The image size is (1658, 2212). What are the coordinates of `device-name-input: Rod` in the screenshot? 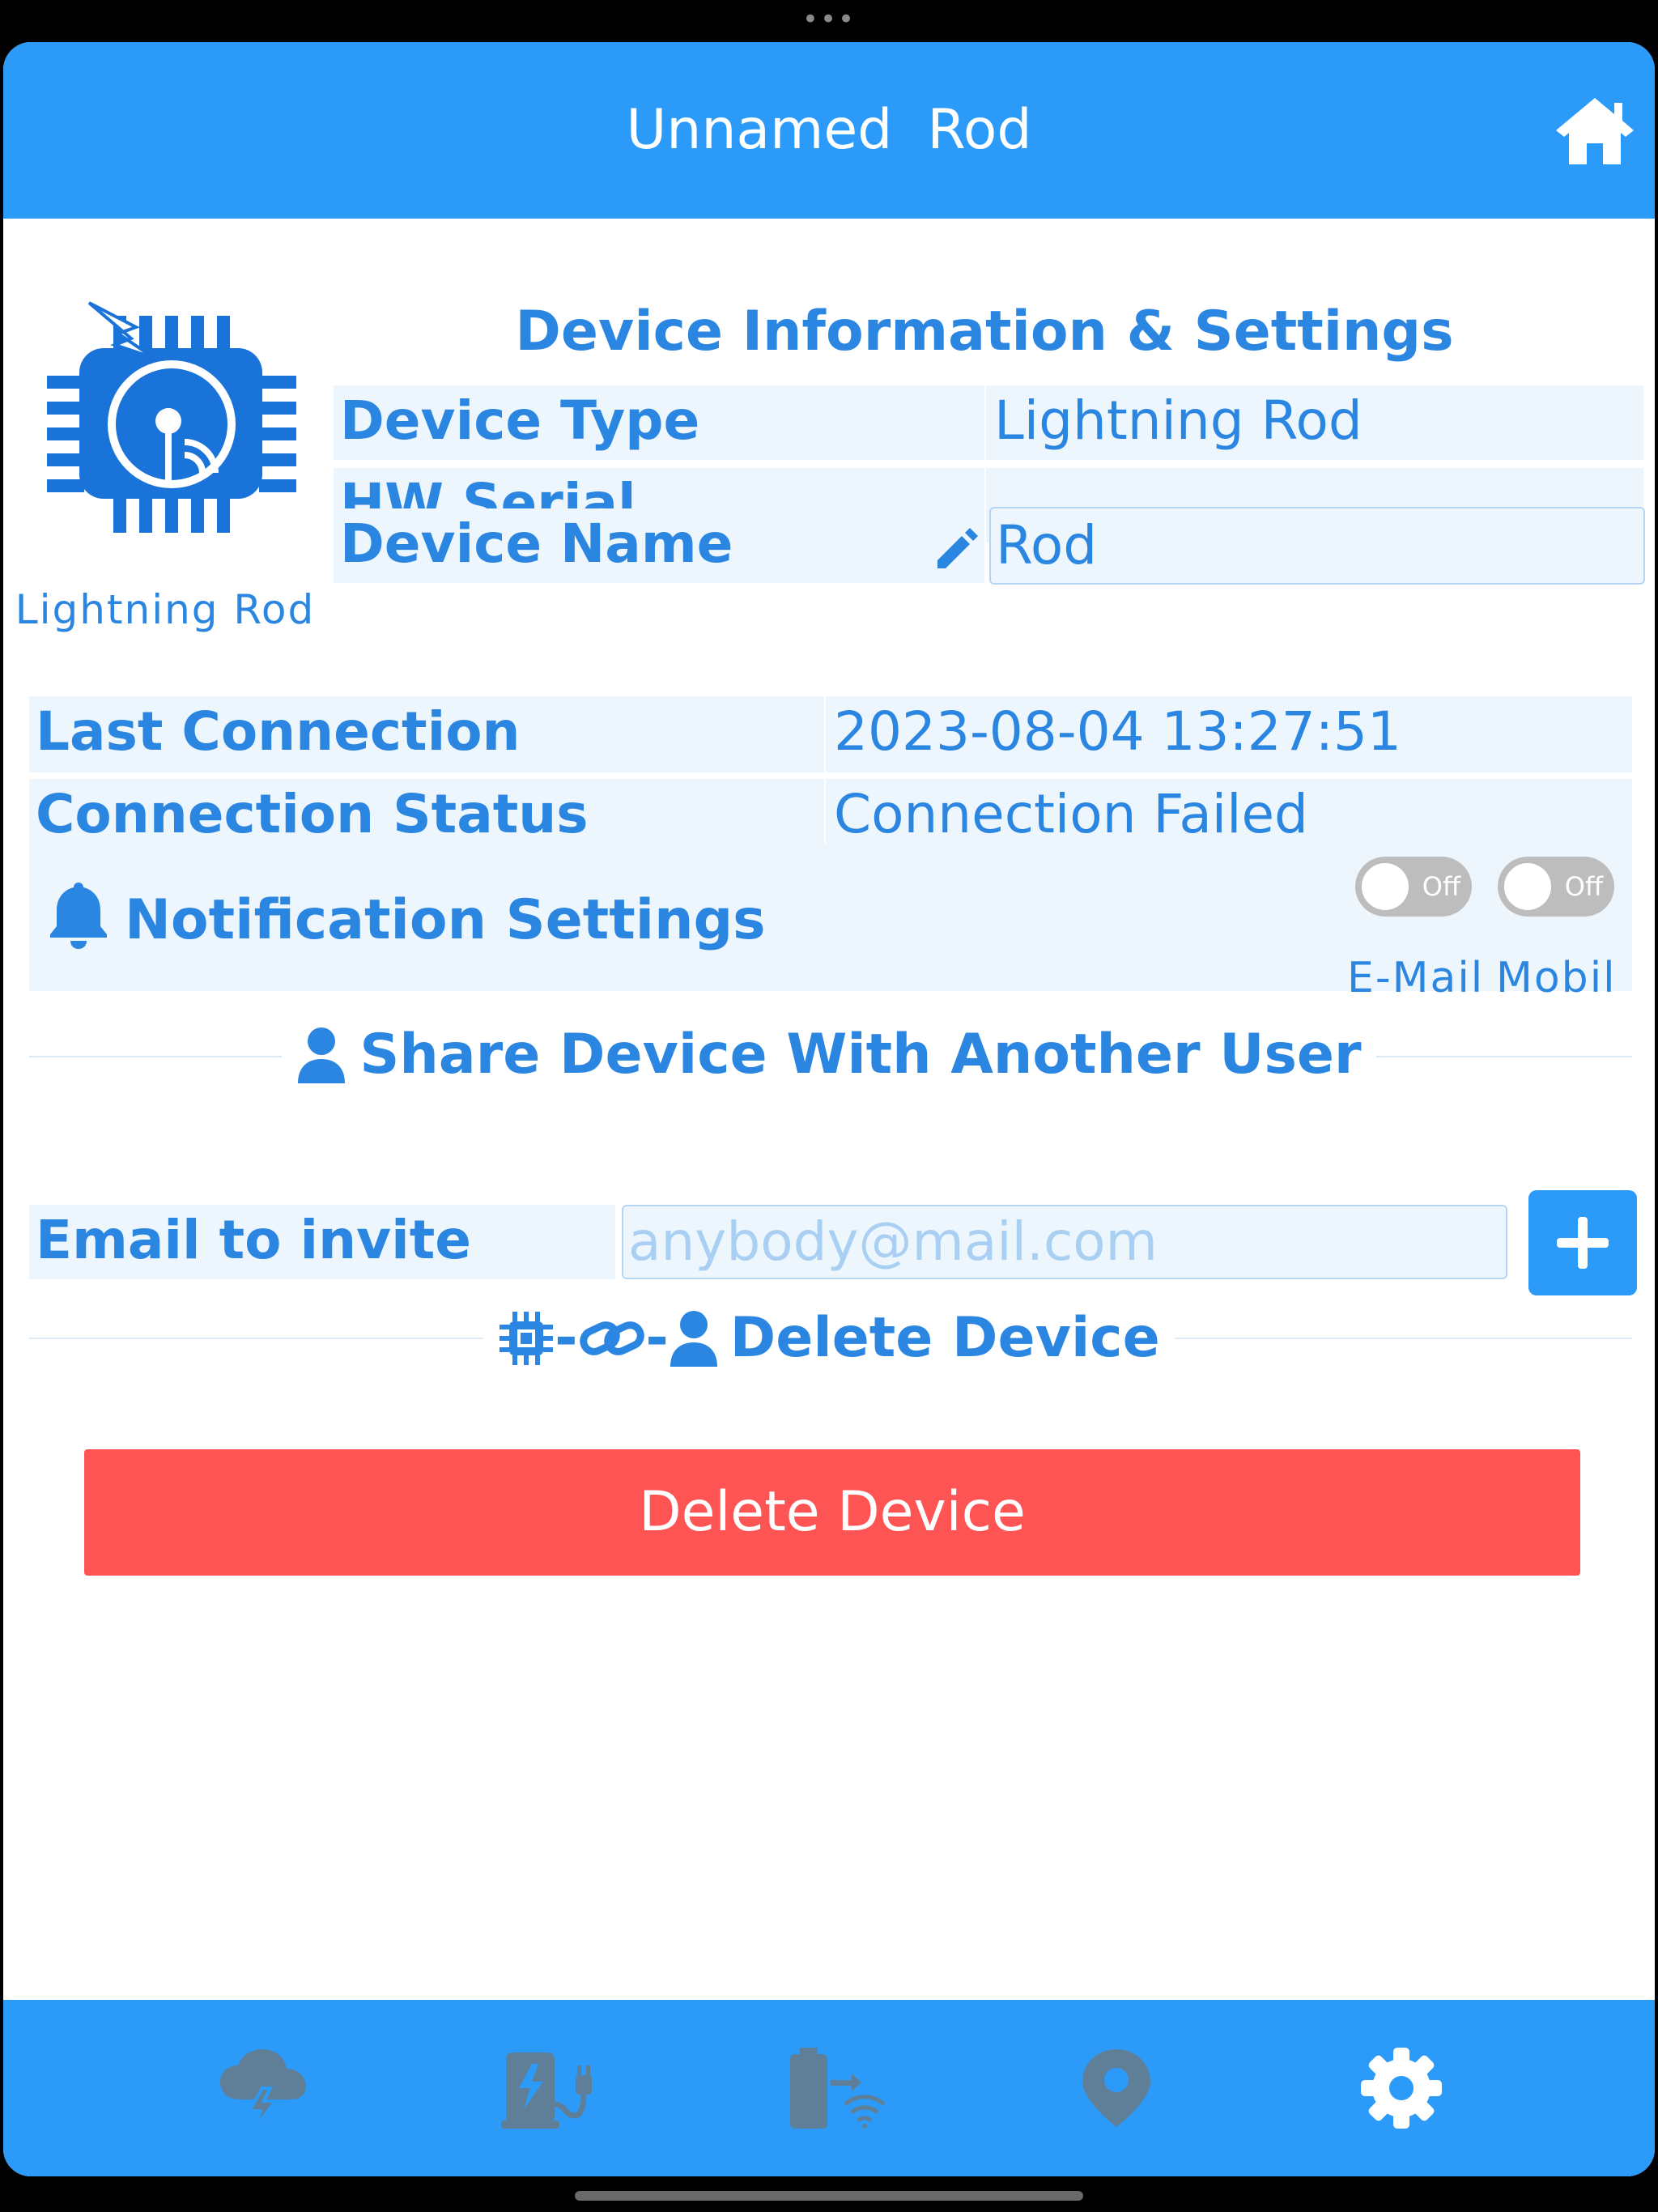 It's located at (1317, 546).